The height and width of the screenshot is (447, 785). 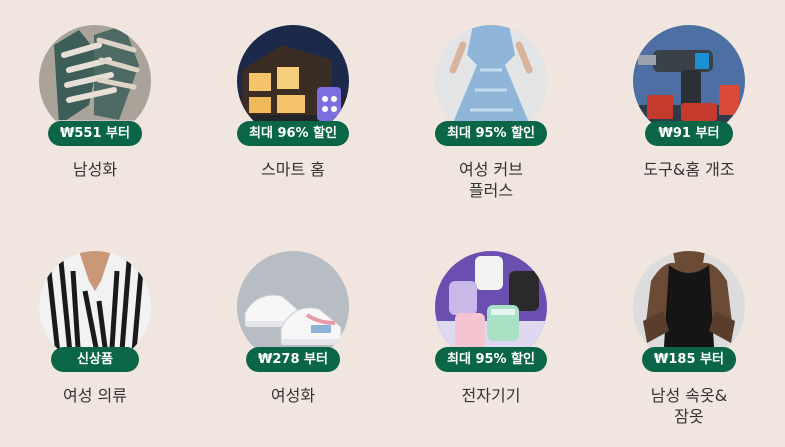 I want to click on category-label: 여성 의류, so click(x=95, y=395).